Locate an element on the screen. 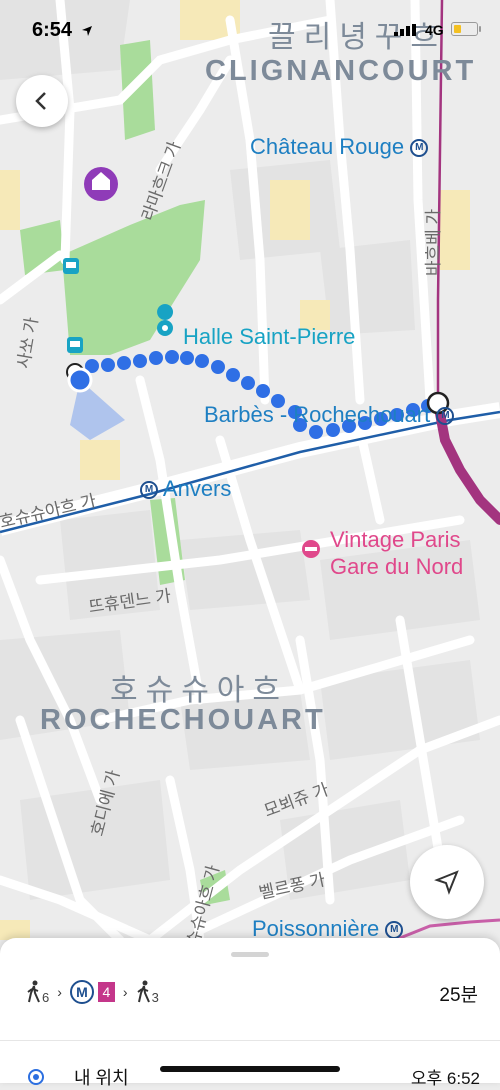  back-button is located at coordinates (42, 101).